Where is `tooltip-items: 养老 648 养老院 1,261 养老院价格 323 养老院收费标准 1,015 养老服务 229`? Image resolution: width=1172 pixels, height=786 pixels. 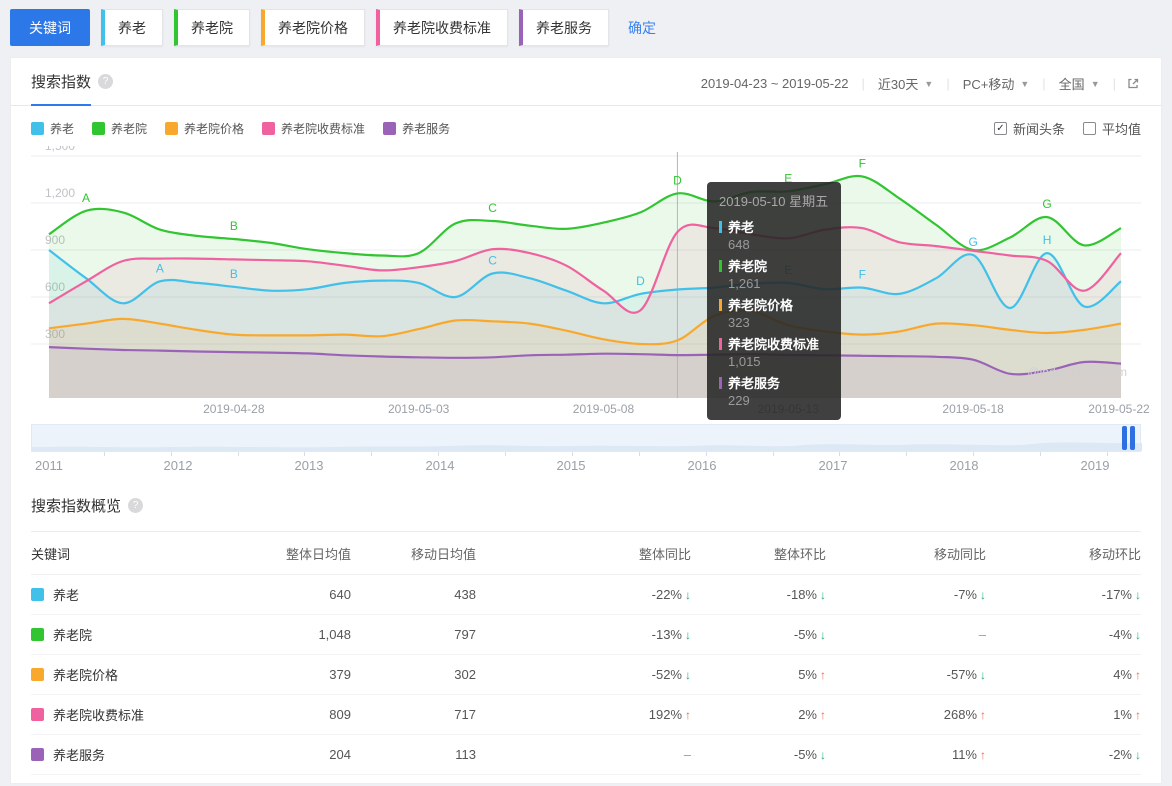
tooltip-items: 养老 648 养老院 1,261 养老院价格 323 养老院收费标准 1,015 养老服务 229 is located at coordinates (774, 312).